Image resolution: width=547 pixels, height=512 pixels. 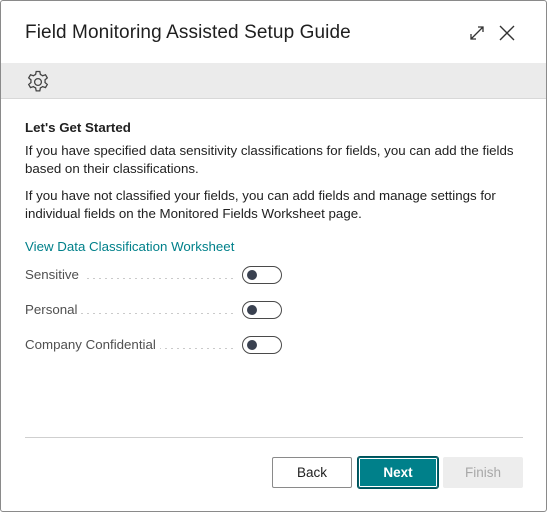 What do you see at coordinates (53, 309) in the screenshot?
I see `option-label: Personal` at bounding box center [53, 309].